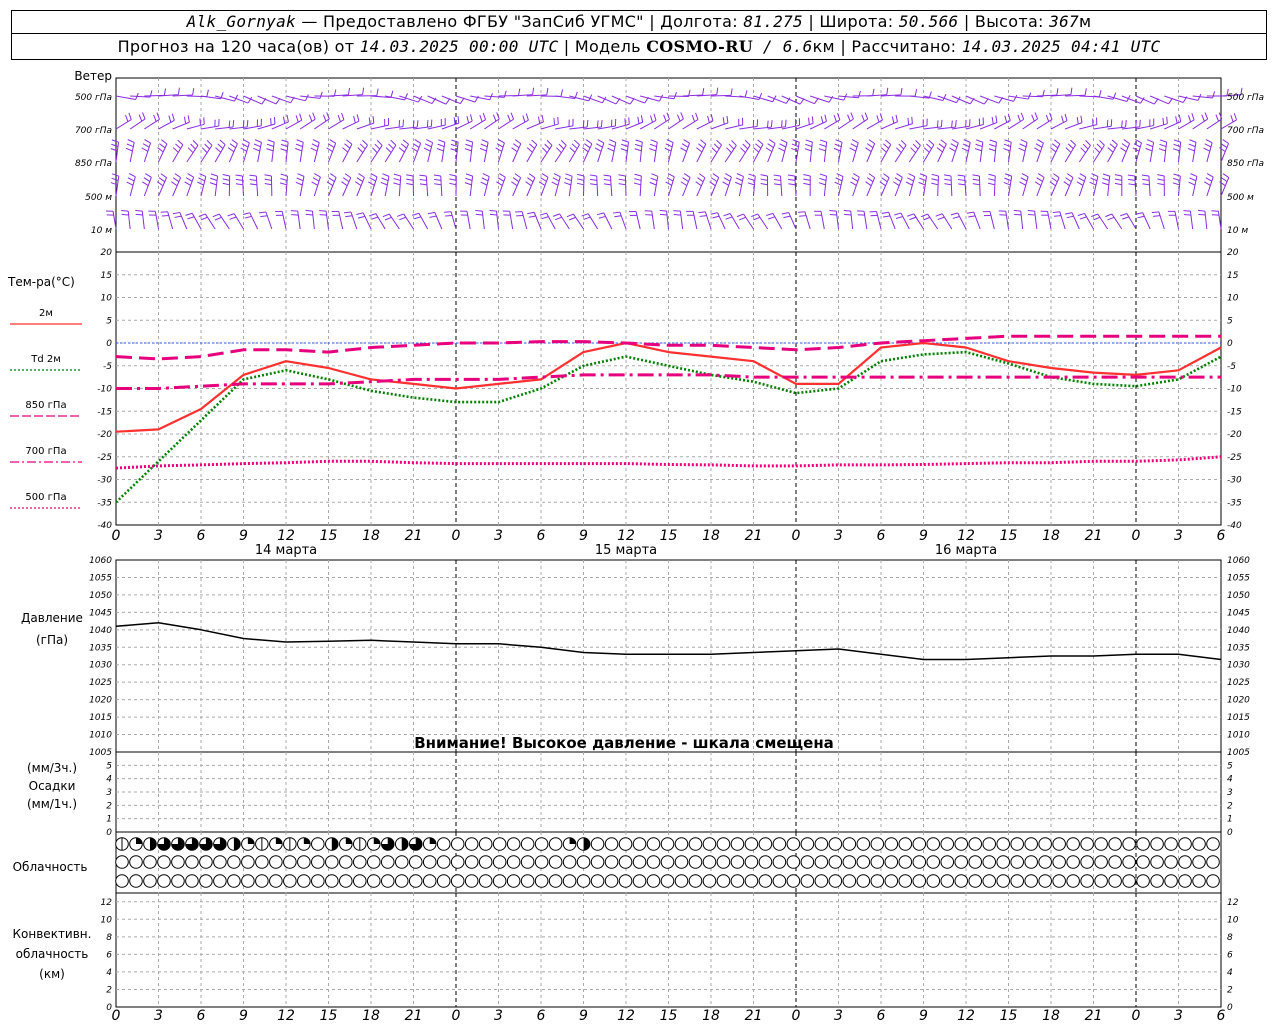  Describe the element at coordinates (100, 718) in the screenshot. I see `pressure-ytick-left: 1015` at that location.